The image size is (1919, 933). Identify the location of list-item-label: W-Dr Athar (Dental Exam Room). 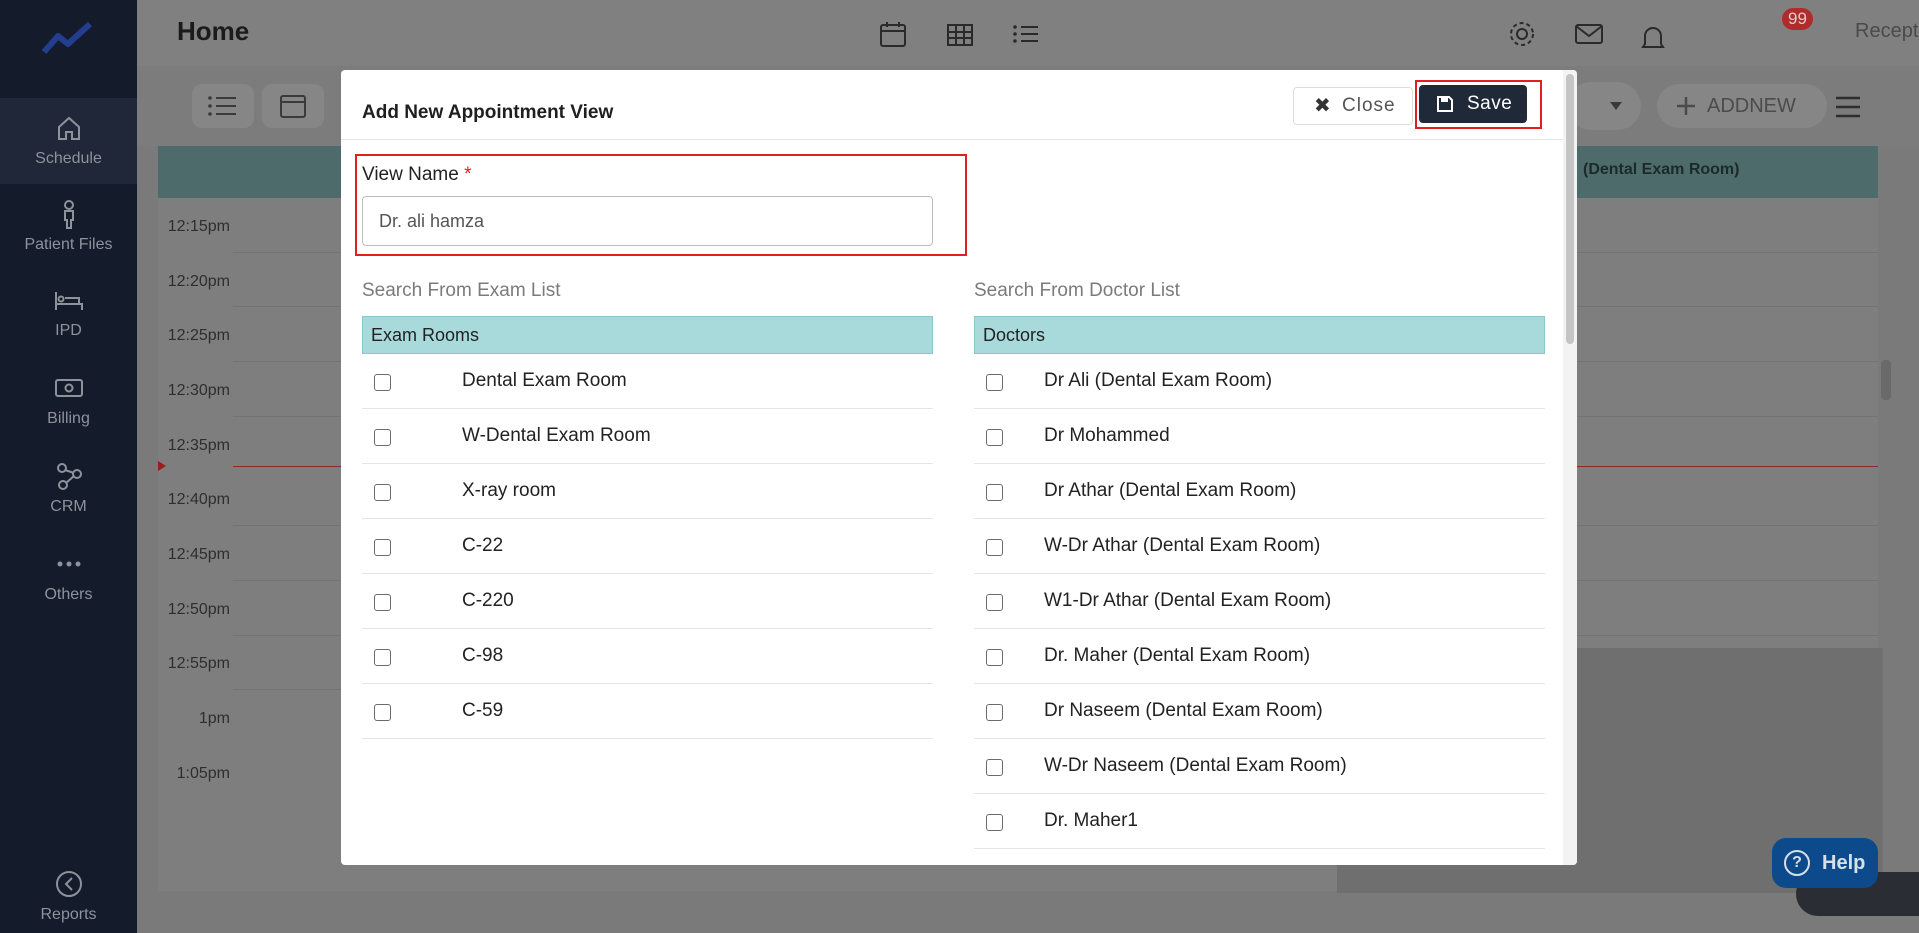
(1182, 545).